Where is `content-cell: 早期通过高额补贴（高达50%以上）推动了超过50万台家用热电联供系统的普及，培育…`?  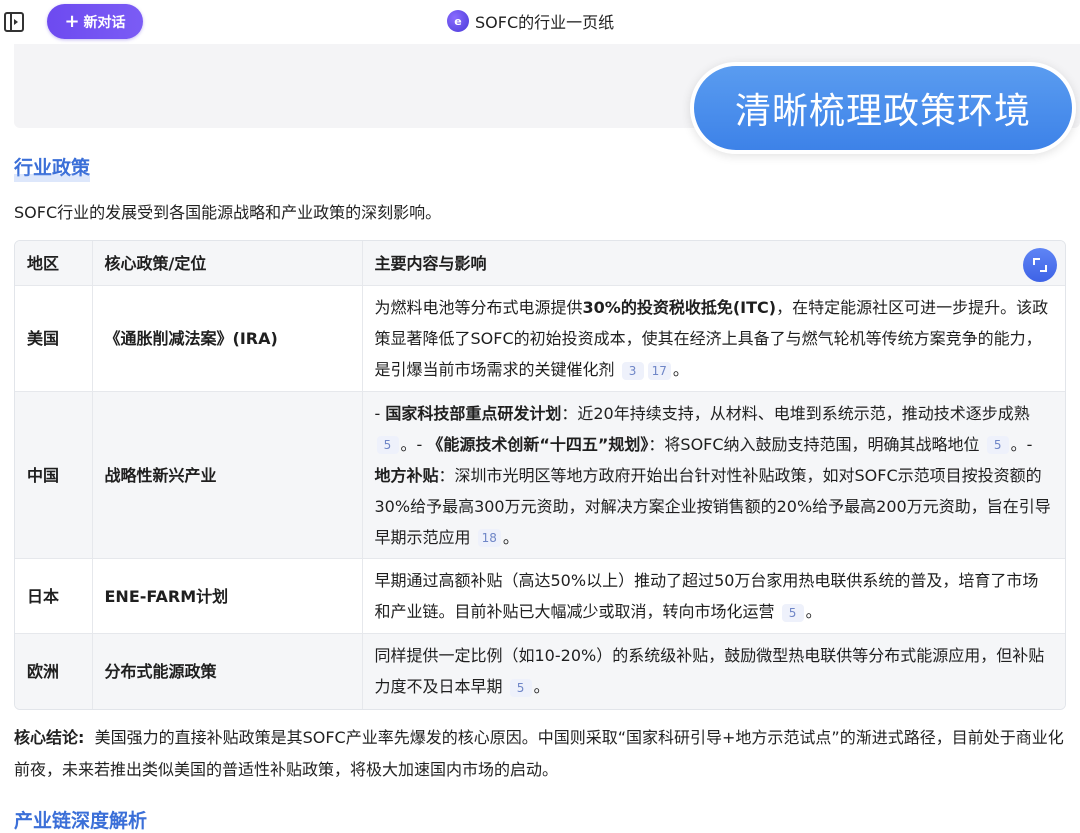
content-cell: 早期通过高额补贴（高达50%以上）推动了超过50万台家用热电联供系统的普及，培育… is located at coordinates (713, 596).